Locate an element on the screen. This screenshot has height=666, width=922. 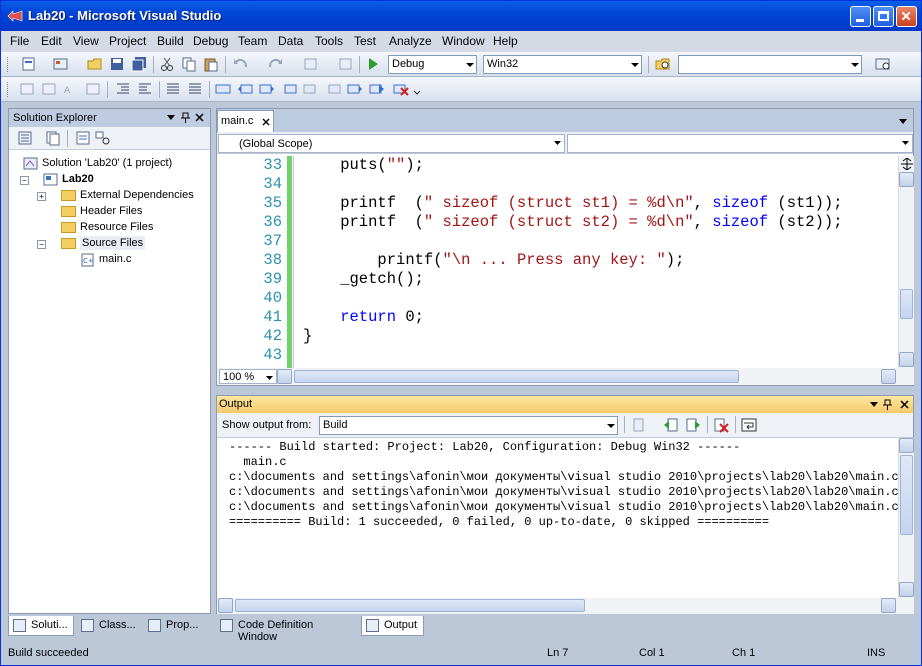
view-class-diagram-icon is located at coordinates (103, 138).